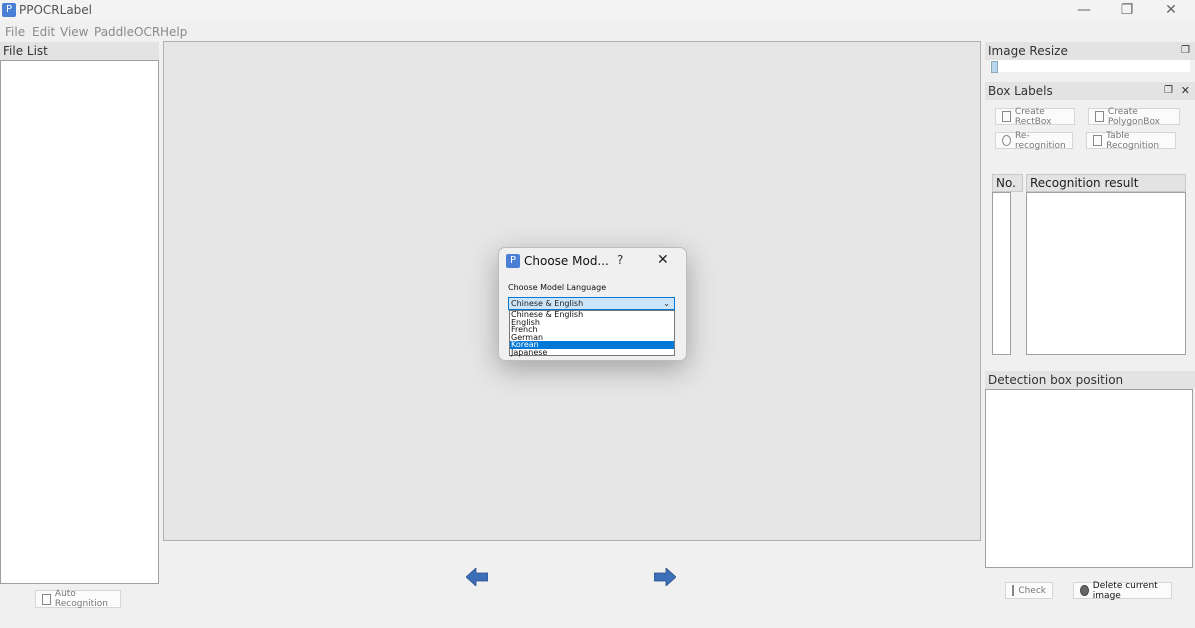 This screenshot has height=628, width=1195. Describe the element at coordinates (994, 67) in the screenshot. I see `slider-handle` at that location.